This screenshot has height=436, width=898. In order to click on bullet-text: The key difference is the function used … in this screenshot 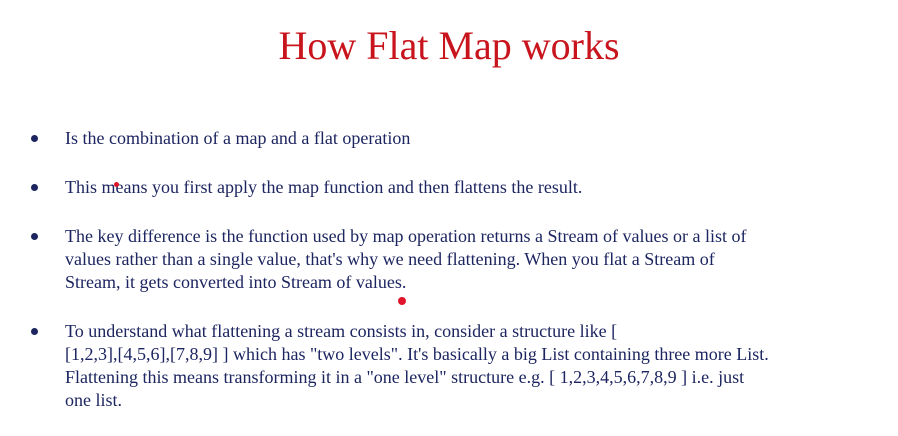, I will do `click(406, 259)`.